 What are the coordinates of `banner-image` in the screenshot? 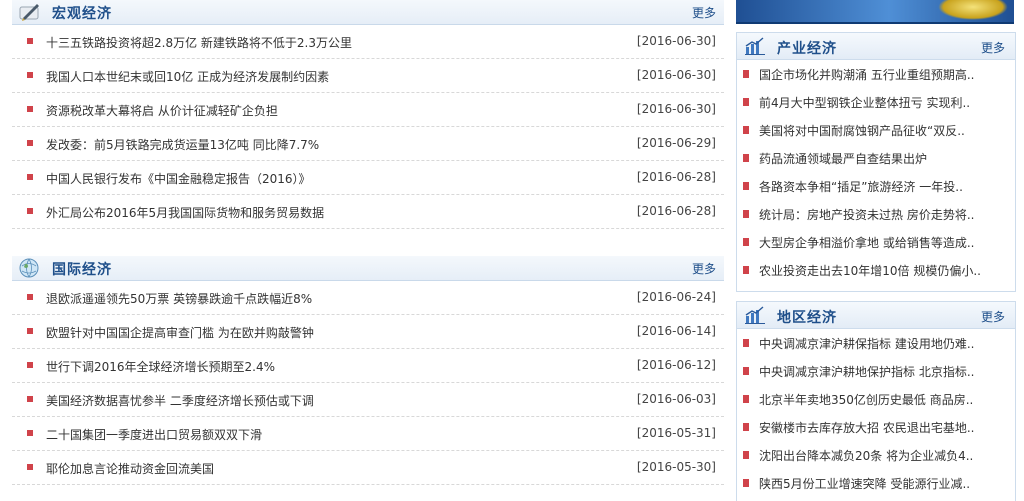 It's located at (875, 12).